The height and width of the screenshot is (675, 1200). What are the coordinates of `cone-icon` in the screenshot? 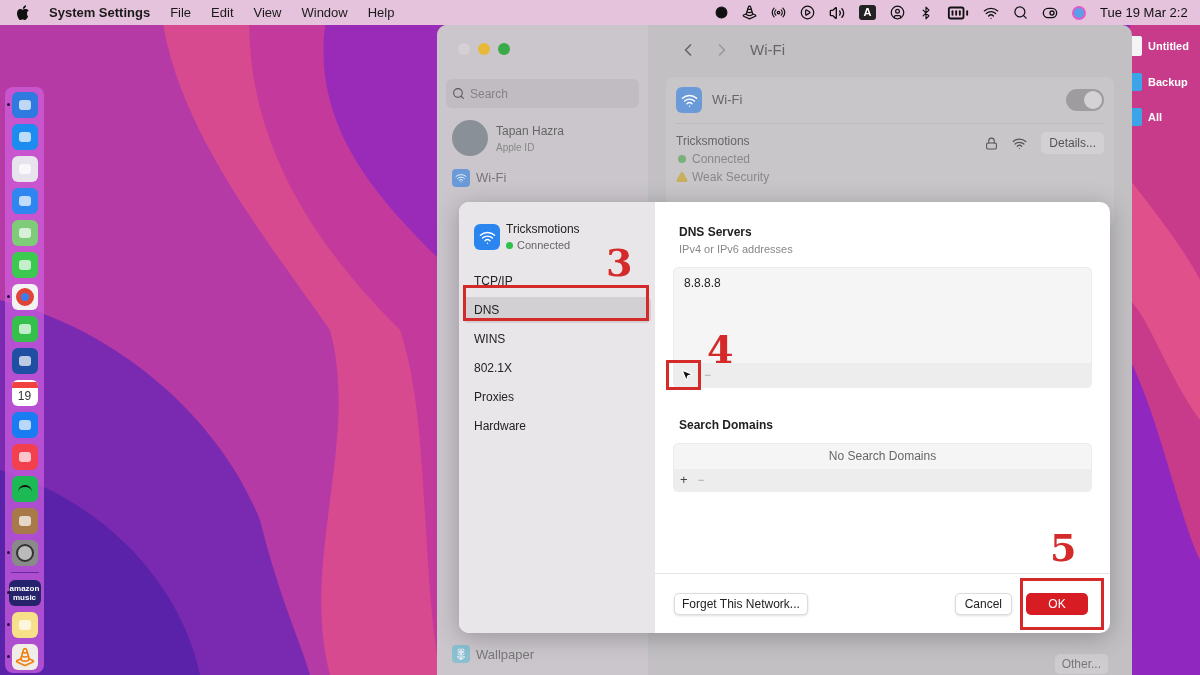 It's located at (749, 12).